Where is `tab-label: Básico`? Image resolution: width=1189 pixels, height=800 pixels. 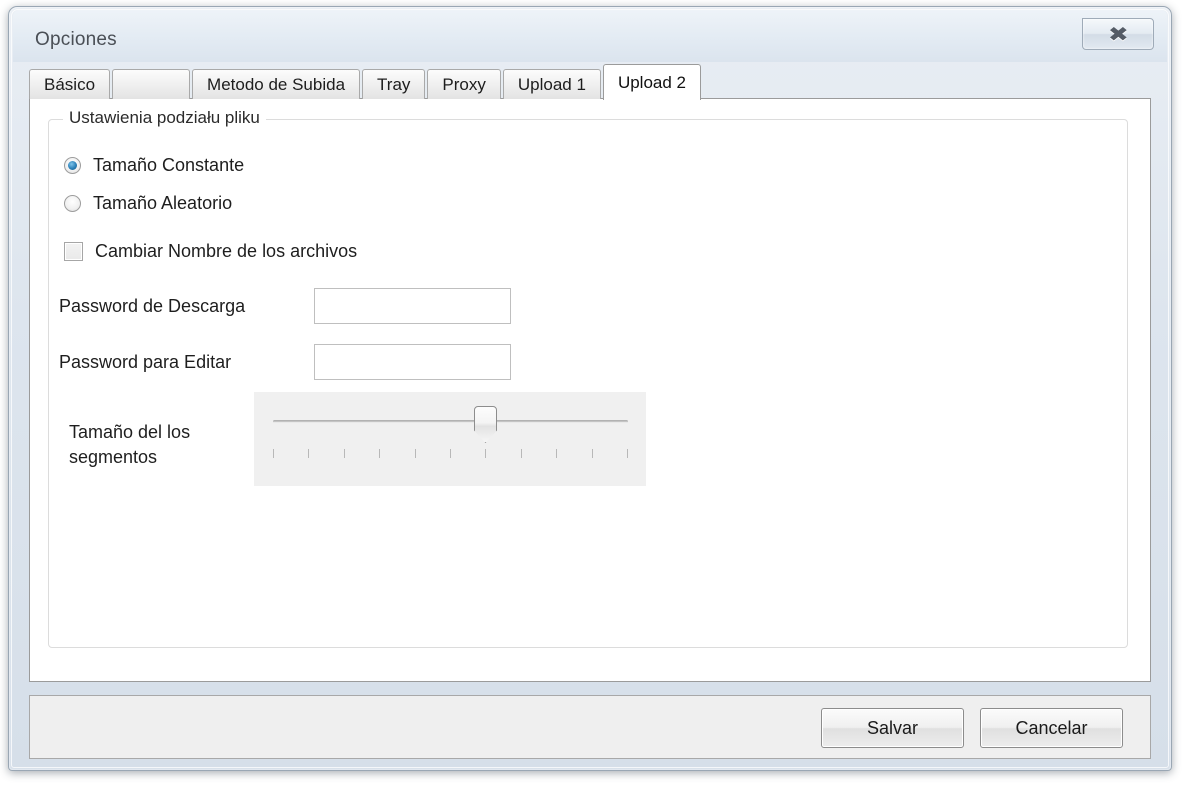
tab-label: Básico is located at coordinates (70, 84).